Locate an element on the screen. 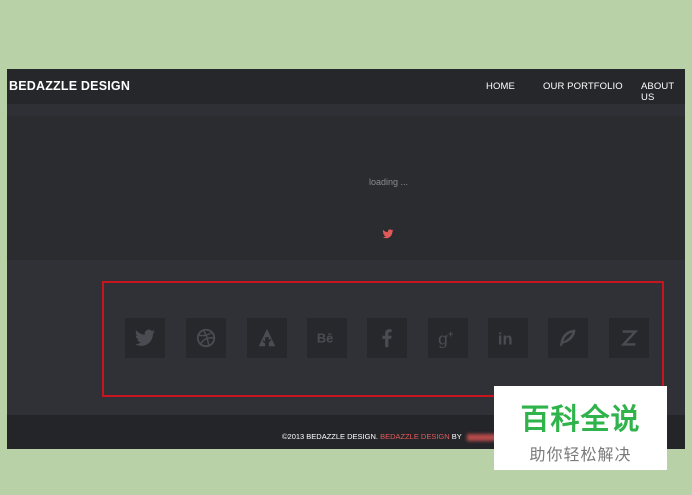 This screenshot has width=692, height=495. dribbble-icon is located at coordinates (206, 338).